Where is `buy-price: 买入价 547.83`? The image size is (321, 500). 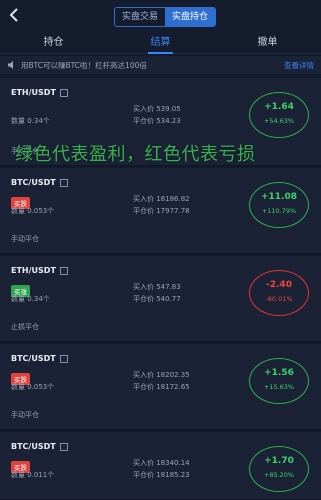 buy-price: 买入价 547.83 is located at coordinates (157, 287).